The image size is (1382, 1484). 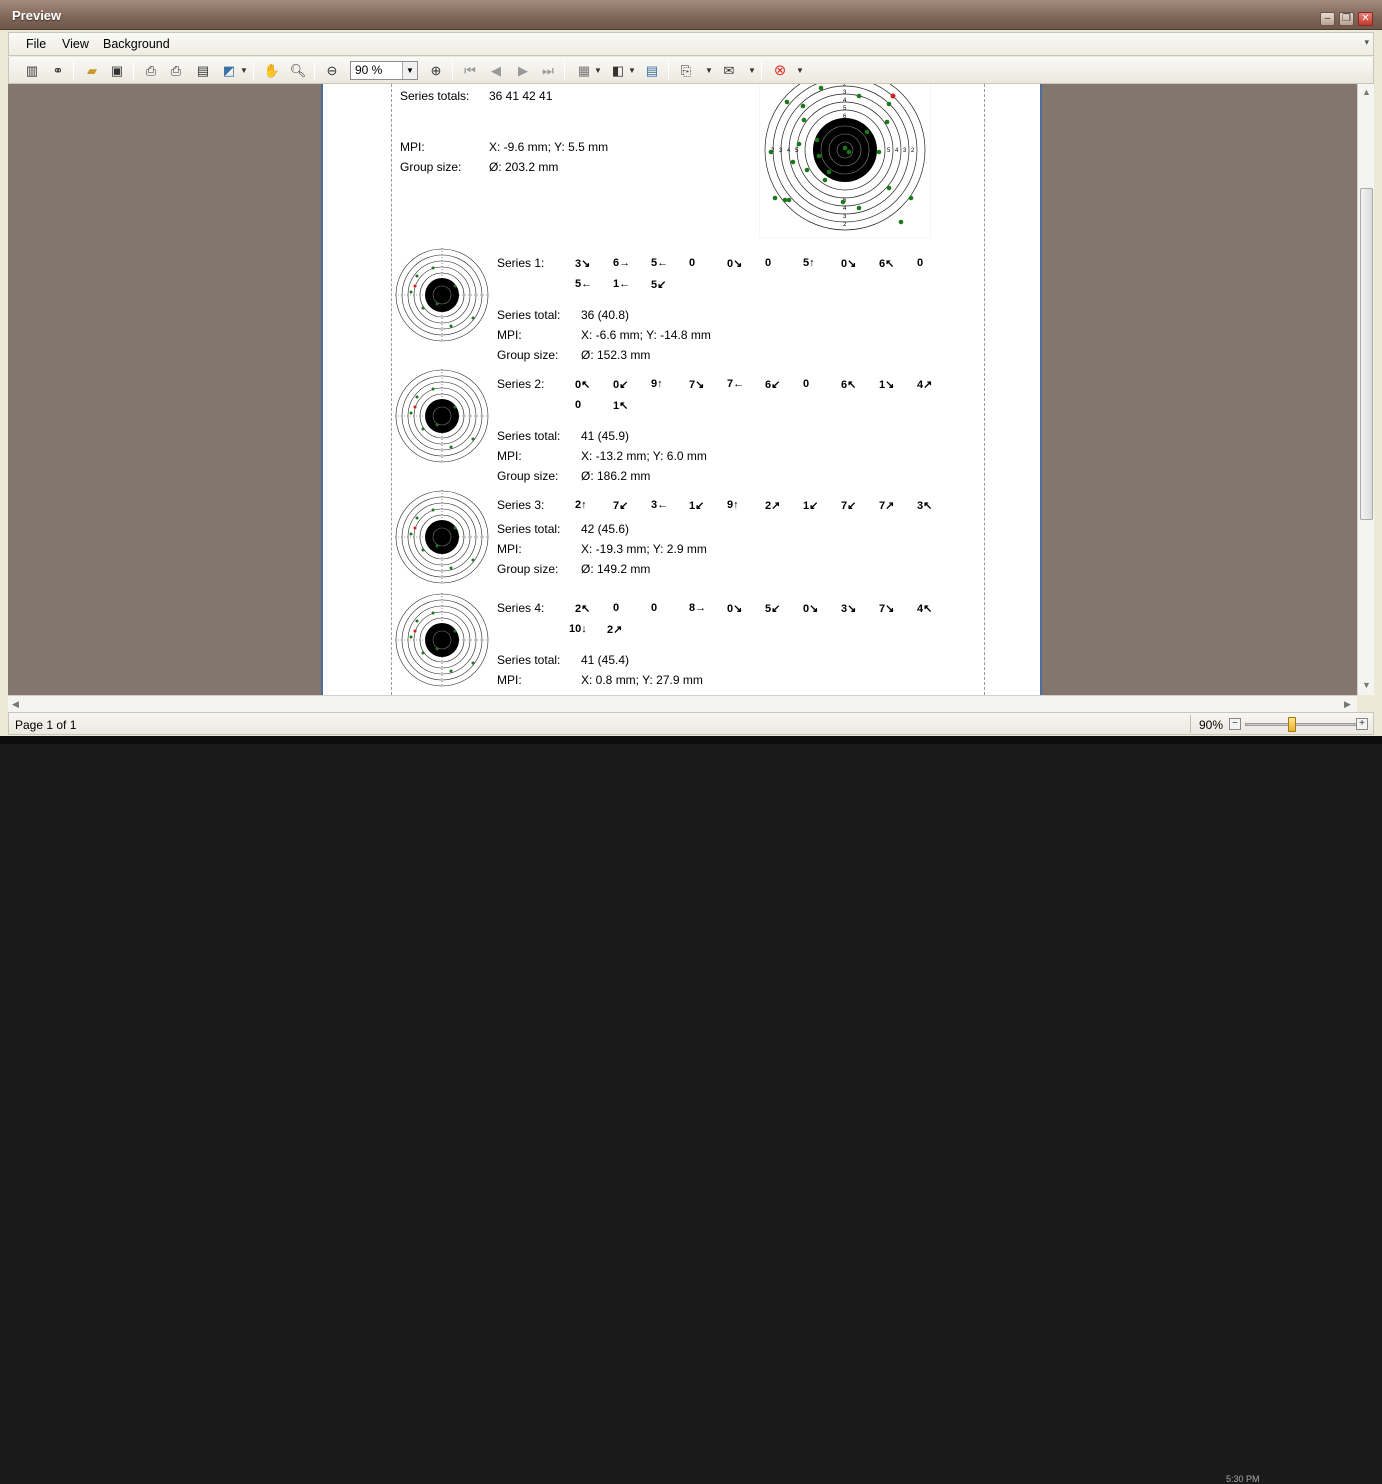 I want to click on shot-value: 6→, so click(x=622, y=263).